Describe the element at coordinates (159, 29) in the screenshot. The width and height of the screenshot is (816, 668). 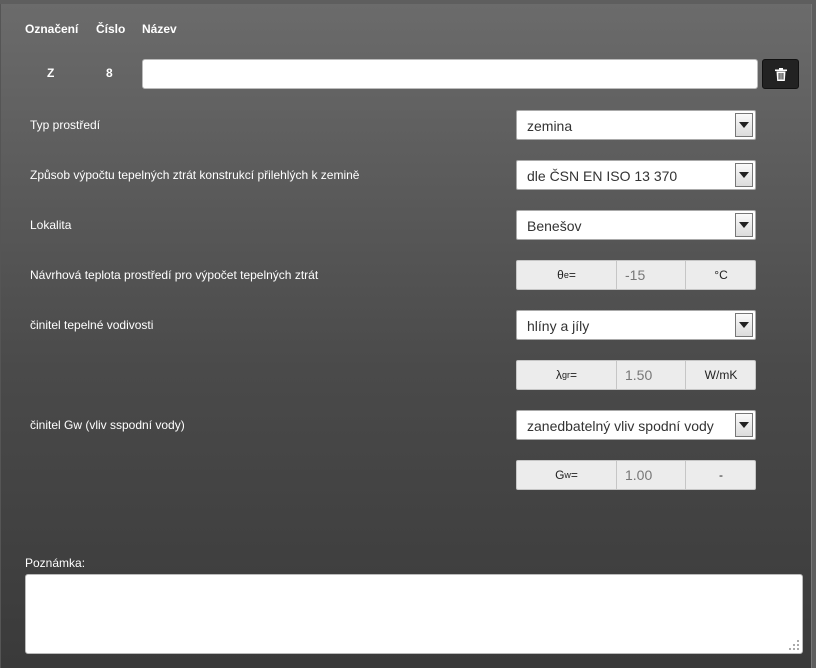
I see `header-nazev: Název` at that location.